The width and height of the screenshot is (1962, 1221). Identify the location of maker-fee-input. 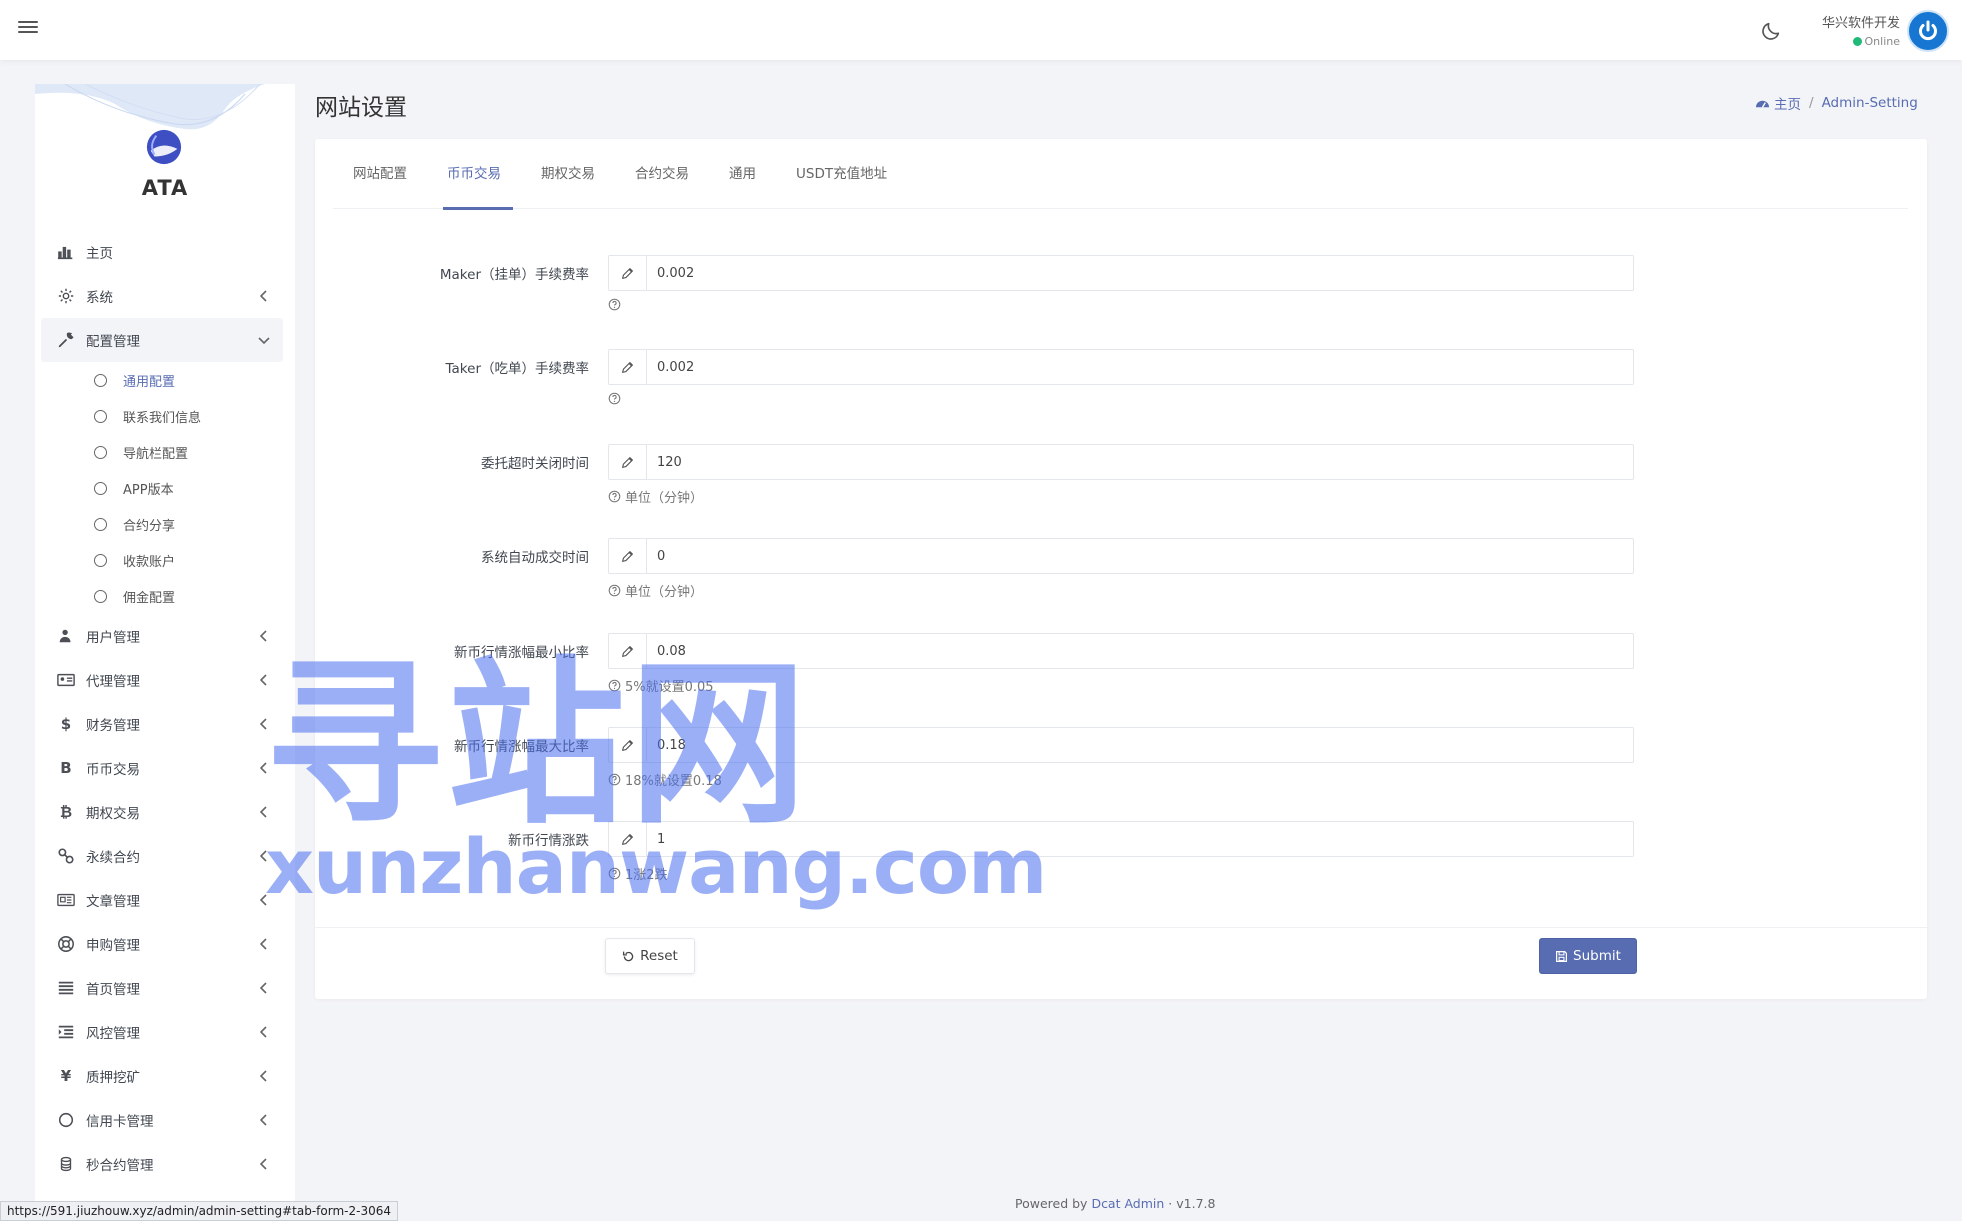
(1140, 273).